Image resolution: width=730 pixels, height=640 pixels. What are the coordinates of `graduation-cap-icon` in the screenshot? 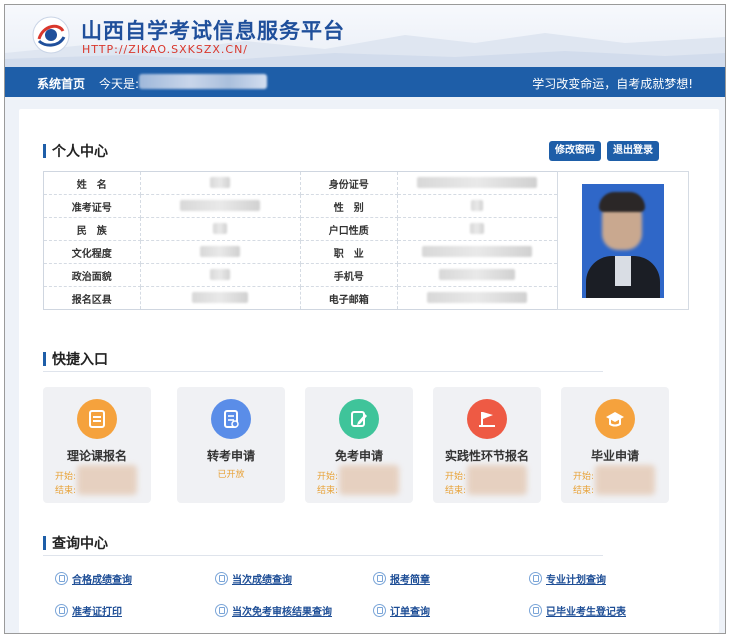 It's located at (615, 419).